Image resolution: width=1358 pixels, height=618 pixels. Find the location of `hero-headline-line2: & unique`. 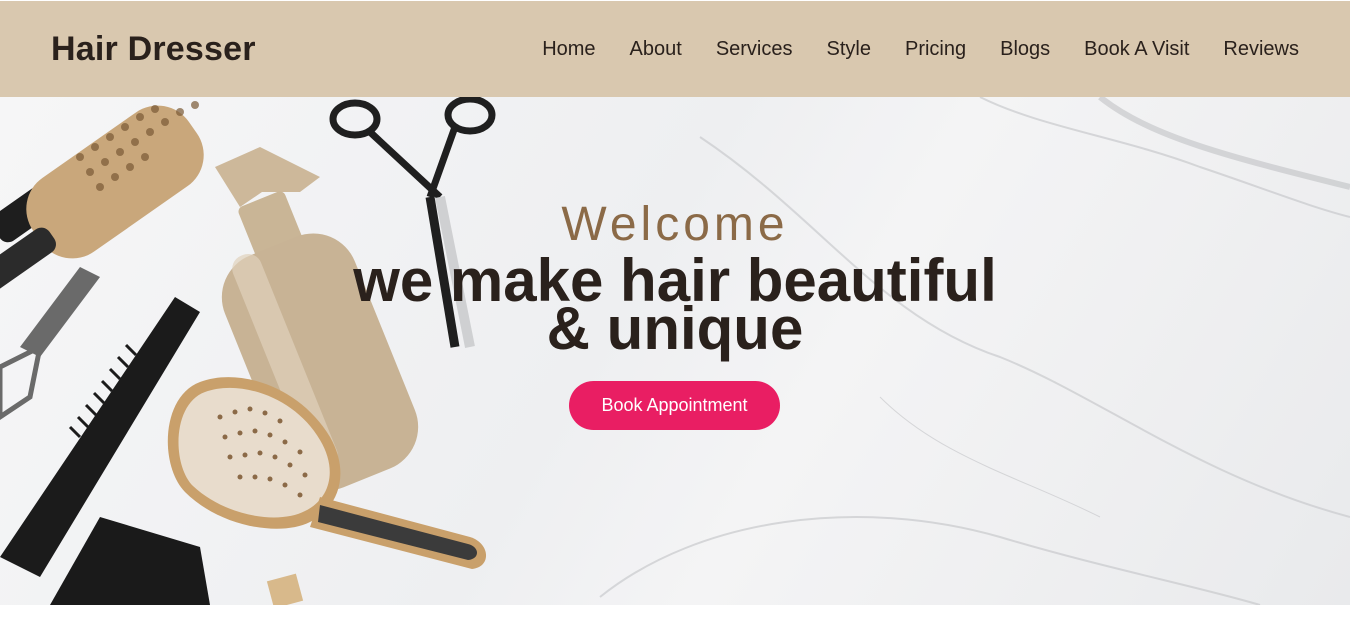

hero-headline-line2: & unique is located at coordinates (675, 328).